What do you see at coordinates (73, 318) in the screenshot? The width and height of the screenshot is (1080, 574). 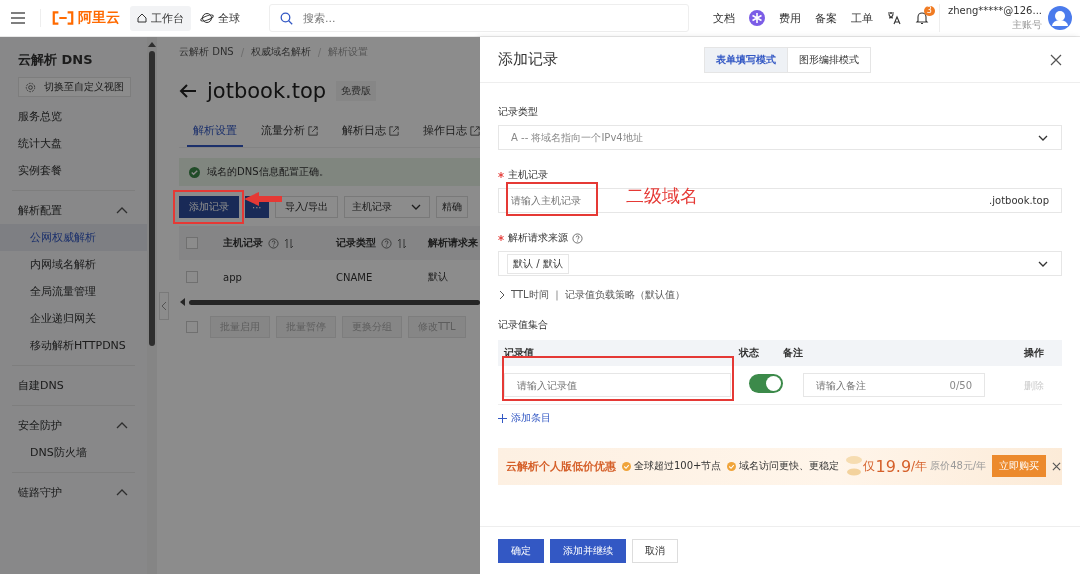 I see `sidebar-item: 企业递归网关` at bounding box center [73, 318].